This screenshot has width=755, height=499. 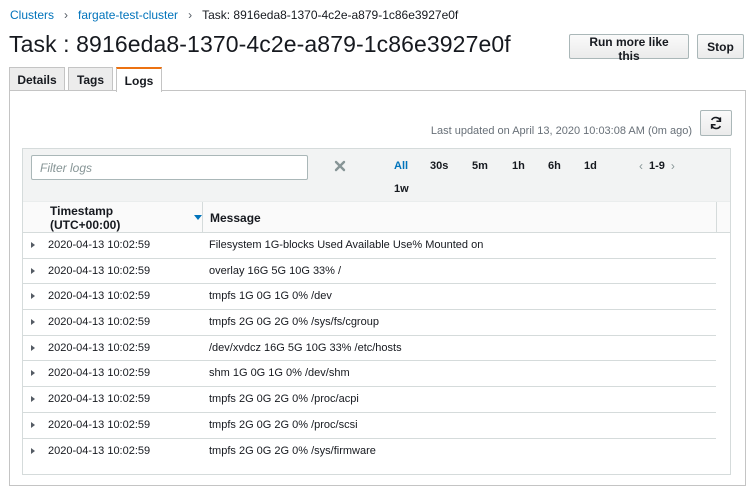 I want to click on filter-logs-input, so click(x=169, y=167).